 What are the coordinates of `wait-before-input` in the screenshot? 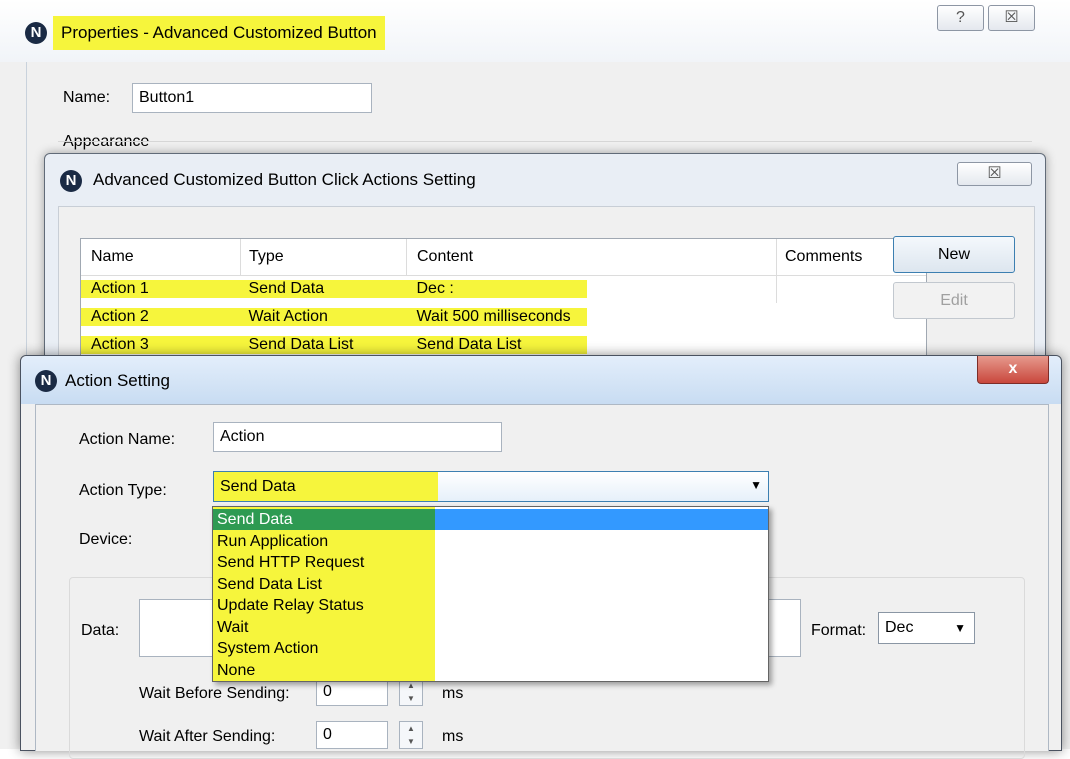 It's located at (352, 692).